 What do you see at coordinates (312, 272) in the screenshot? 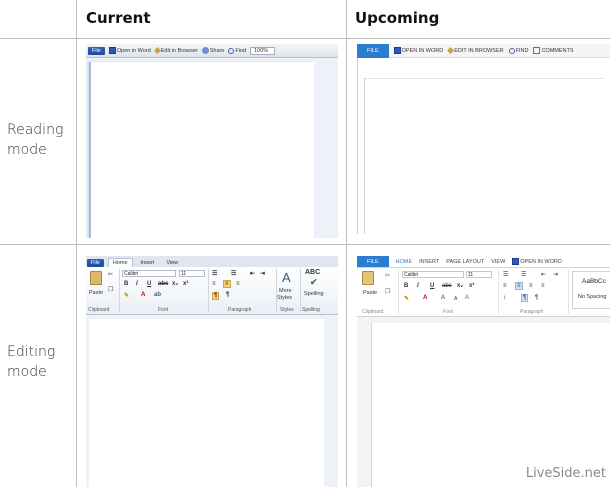
I see `spelling-icon: ABC` at bounding box center [312, 272].